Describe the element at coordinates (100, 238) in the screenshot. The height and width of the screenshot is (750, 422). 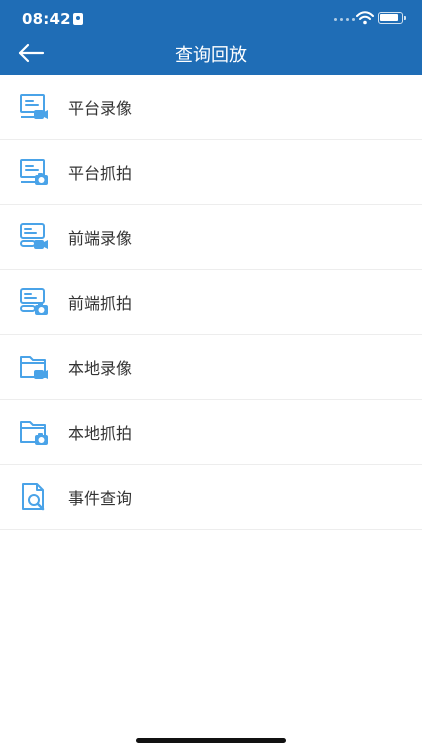
I see `menu-item-label: 前端录像` at that location.